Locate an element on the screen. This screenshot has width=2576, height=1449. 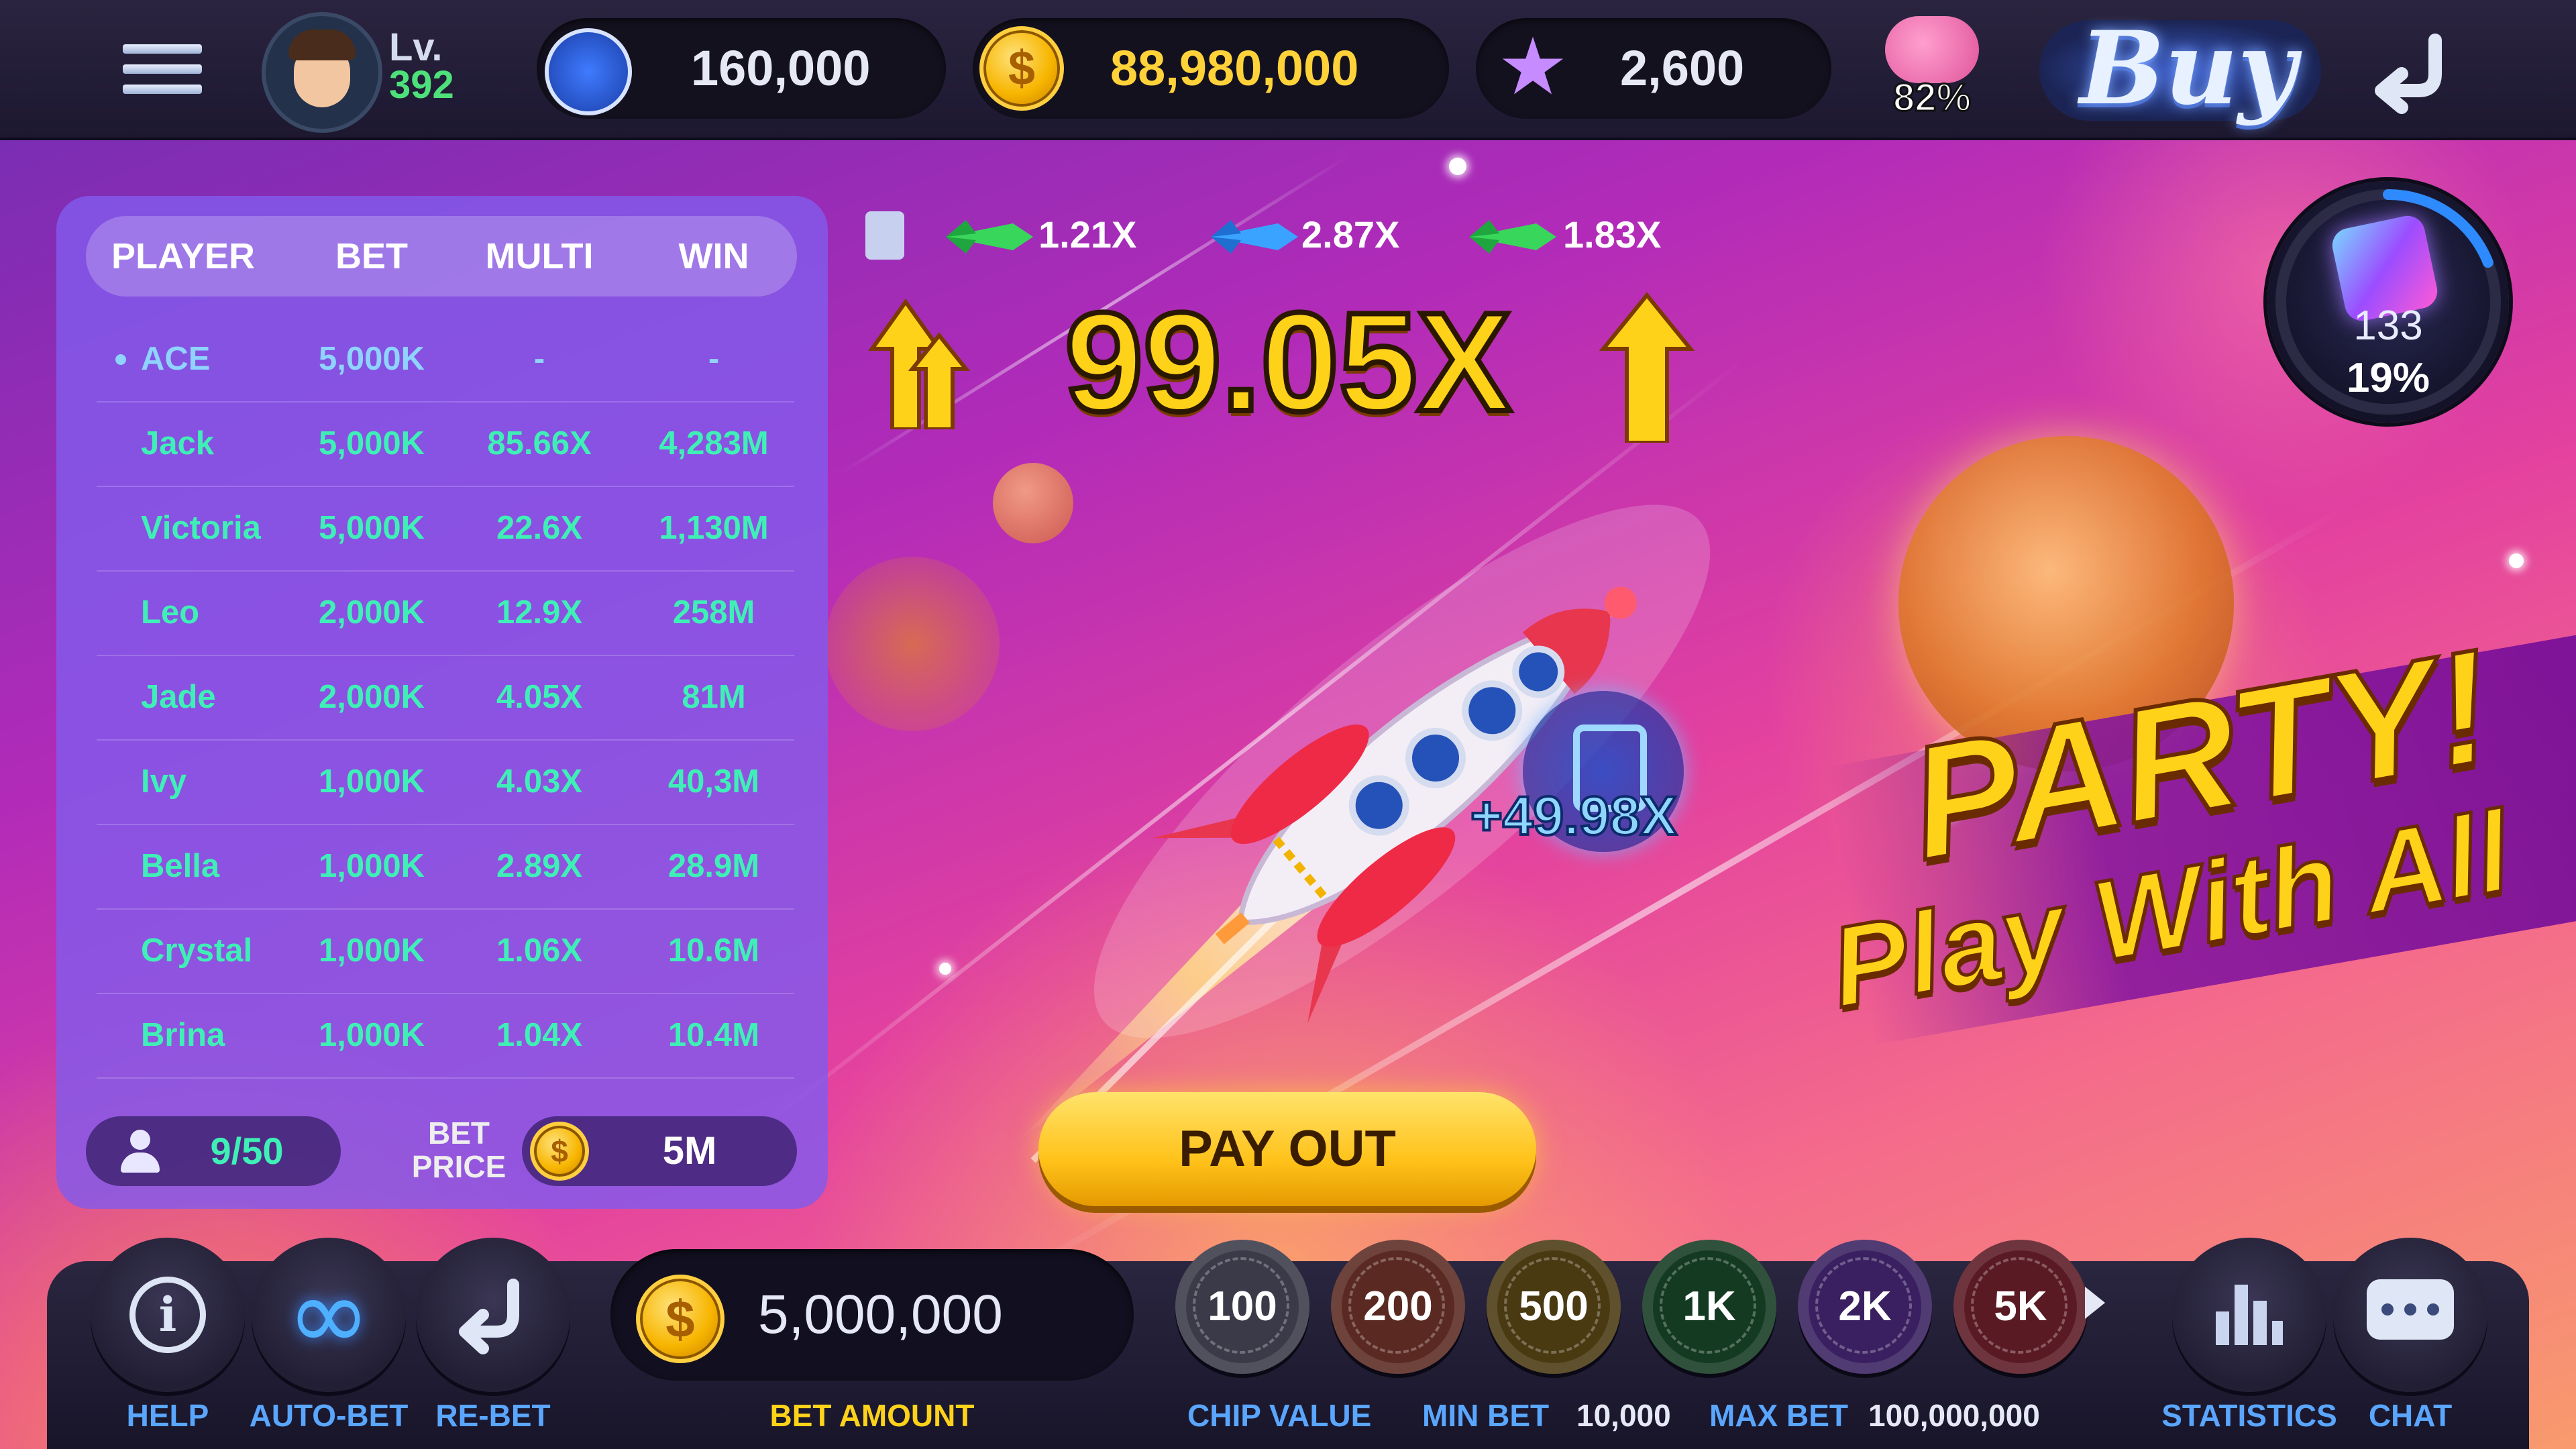
bar-chart-icon is located at coordinates (2249, 1315).